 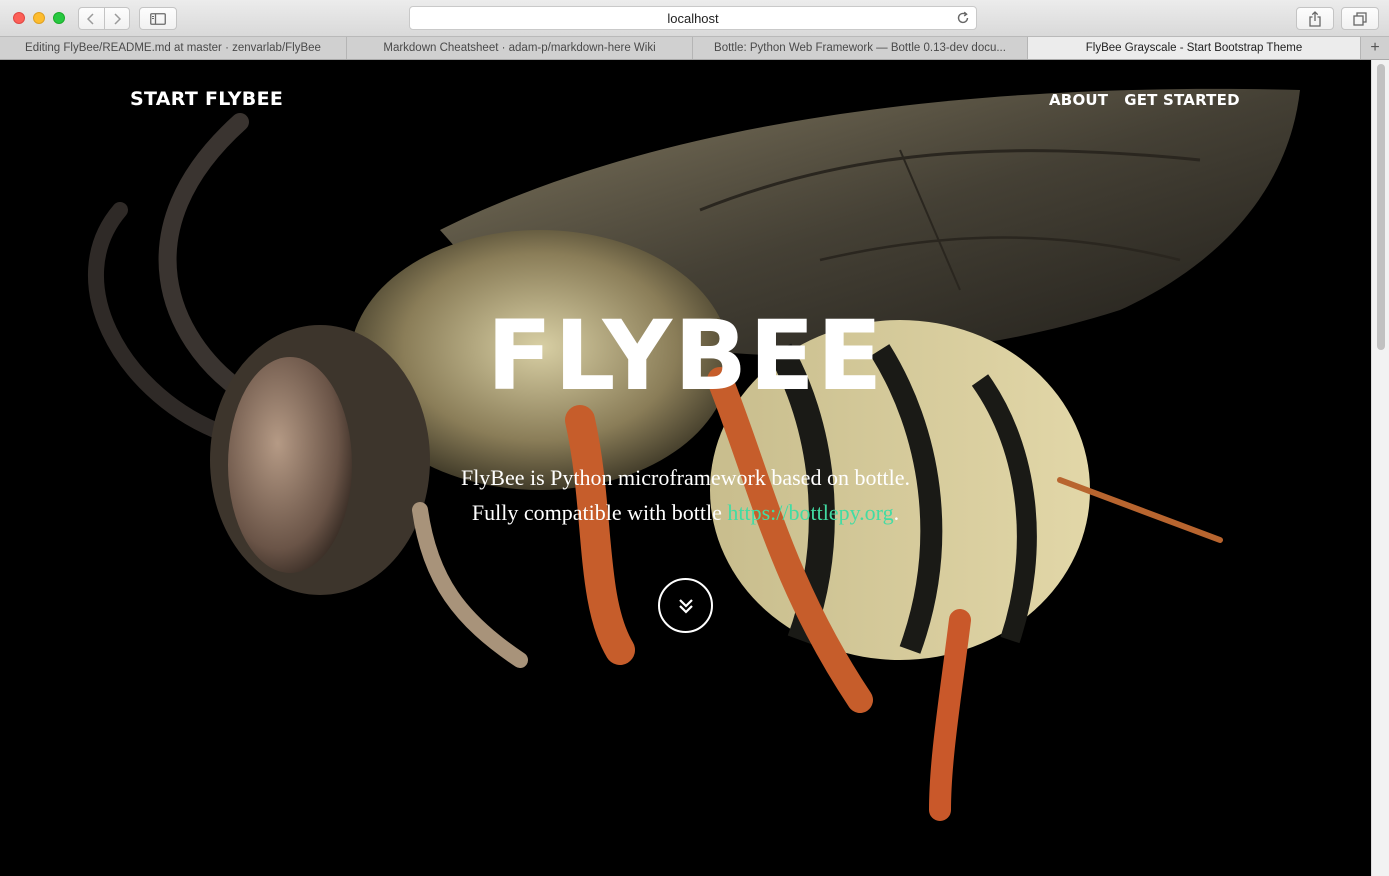 I want to click on scroll-down-button, so click(x=685, y=605).